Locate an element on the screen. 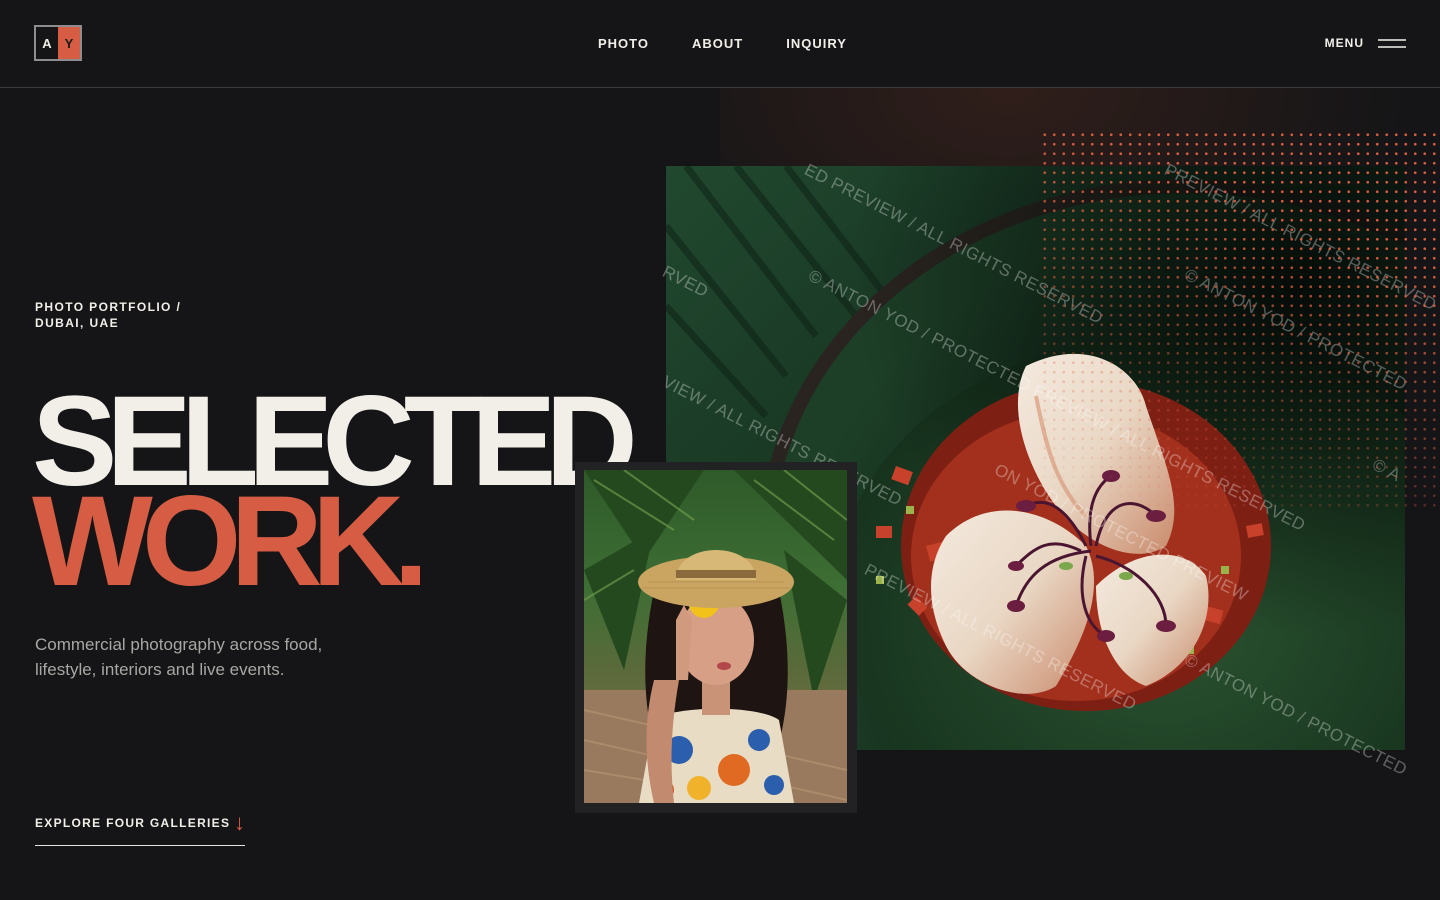 This screenshot has width=1440, height=900. explore-galleries-link: EXPLORE FOUR GALLERIES ↓ is located at coordinates (140, 829).